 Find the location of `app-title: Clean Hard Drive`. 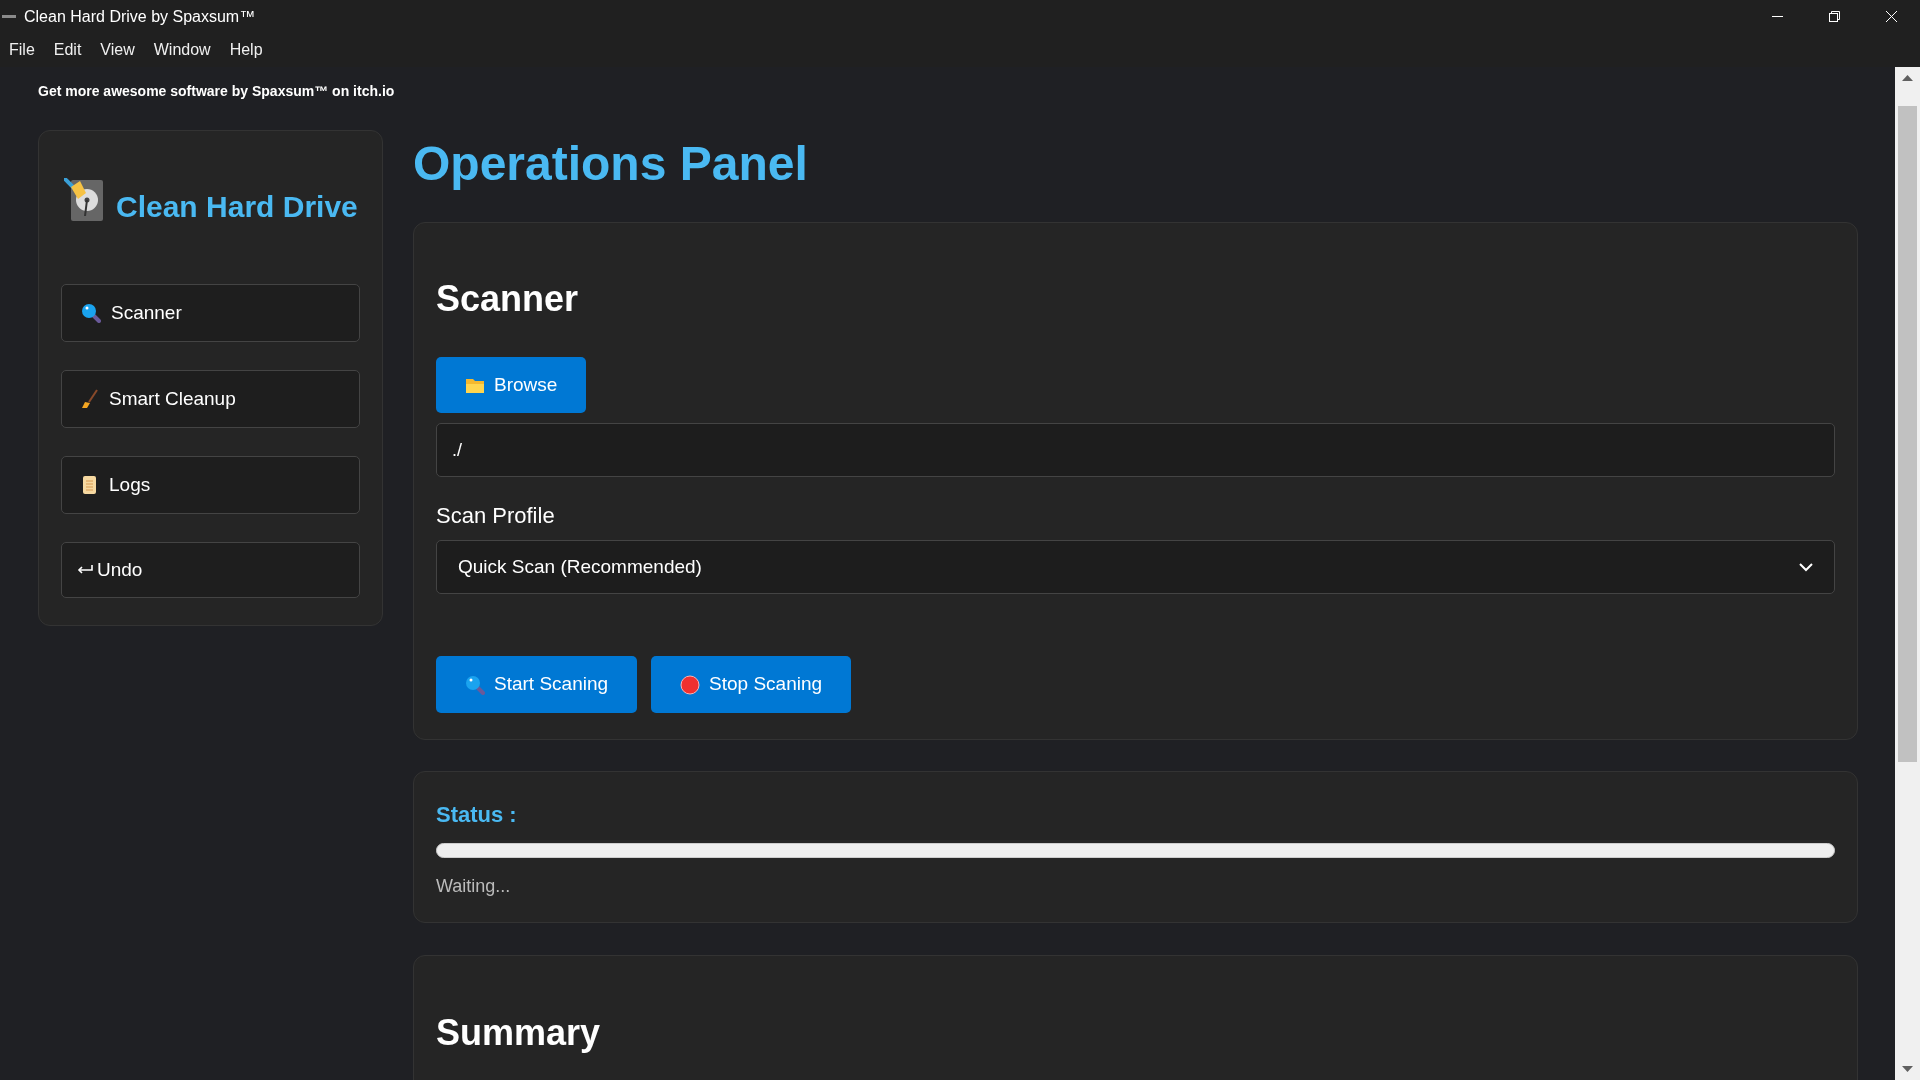

app-title: Clean Hard Drive is located at coordinates (237, 207).